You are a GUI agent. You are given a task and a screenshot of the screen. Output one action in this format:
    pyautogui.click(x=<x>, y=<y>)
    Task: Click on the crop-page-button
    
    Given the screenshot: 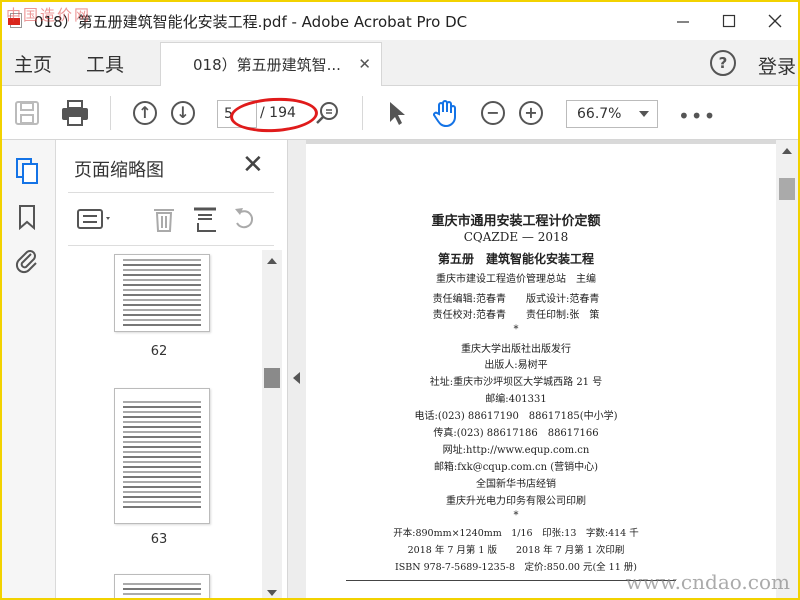 What is the action you would take?
    pyautogui.click(x=205, y=221)
    